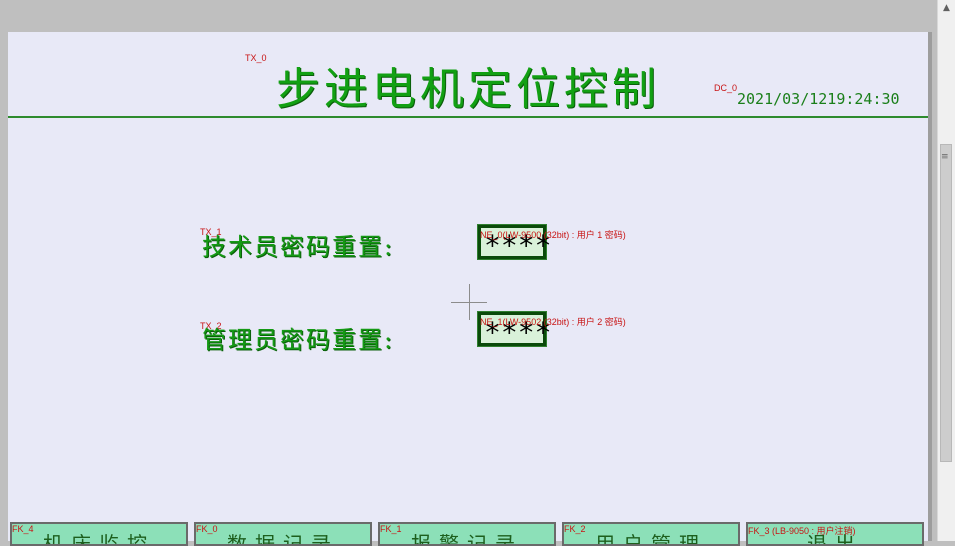  I want to click on fkey-machine-monitor-button: 机床监控, so click(99, 534).